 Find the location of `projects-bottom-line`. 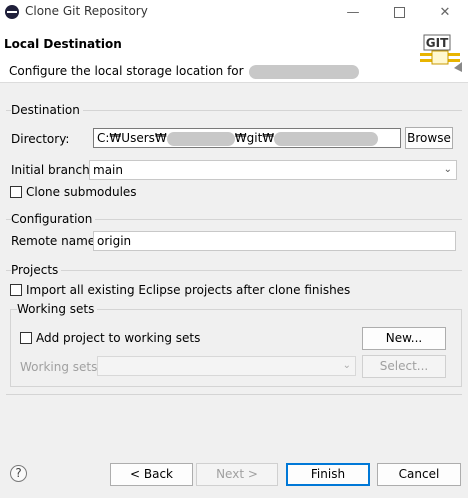

projects-bottom-line is located at coordinates (234, 394).